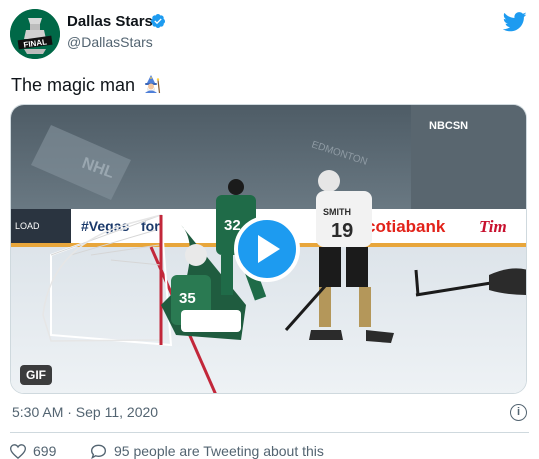  What do you see at coordinates (493, 226) in the screenshot?
I see `board-ad-tim: Tim` at bounding box center [493, 226].